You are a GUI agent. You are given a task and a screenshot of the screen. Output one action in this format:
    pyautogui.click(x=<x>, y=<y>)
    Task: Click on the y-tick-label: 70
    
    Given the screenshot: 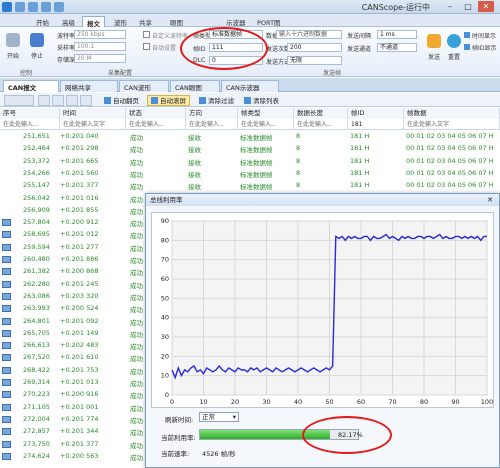 What is the action you would take?
    pyautogui.click(x=165, y=260)
    